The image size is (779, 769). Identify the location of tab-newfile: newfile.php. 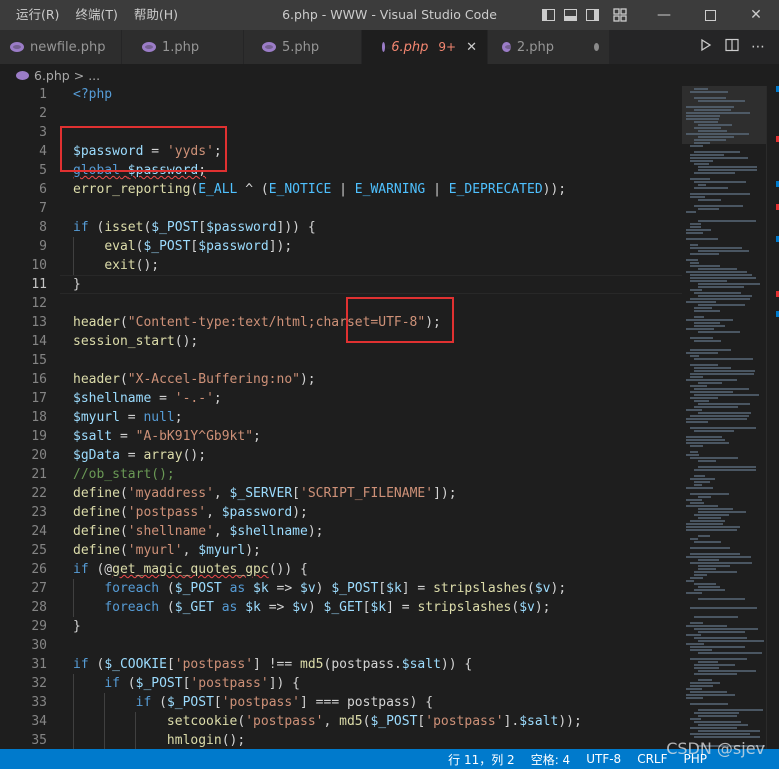
(61, 47).